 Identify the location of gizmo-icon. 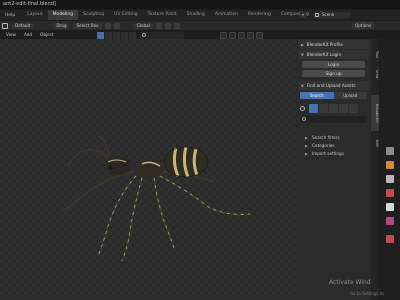
(223, 35).